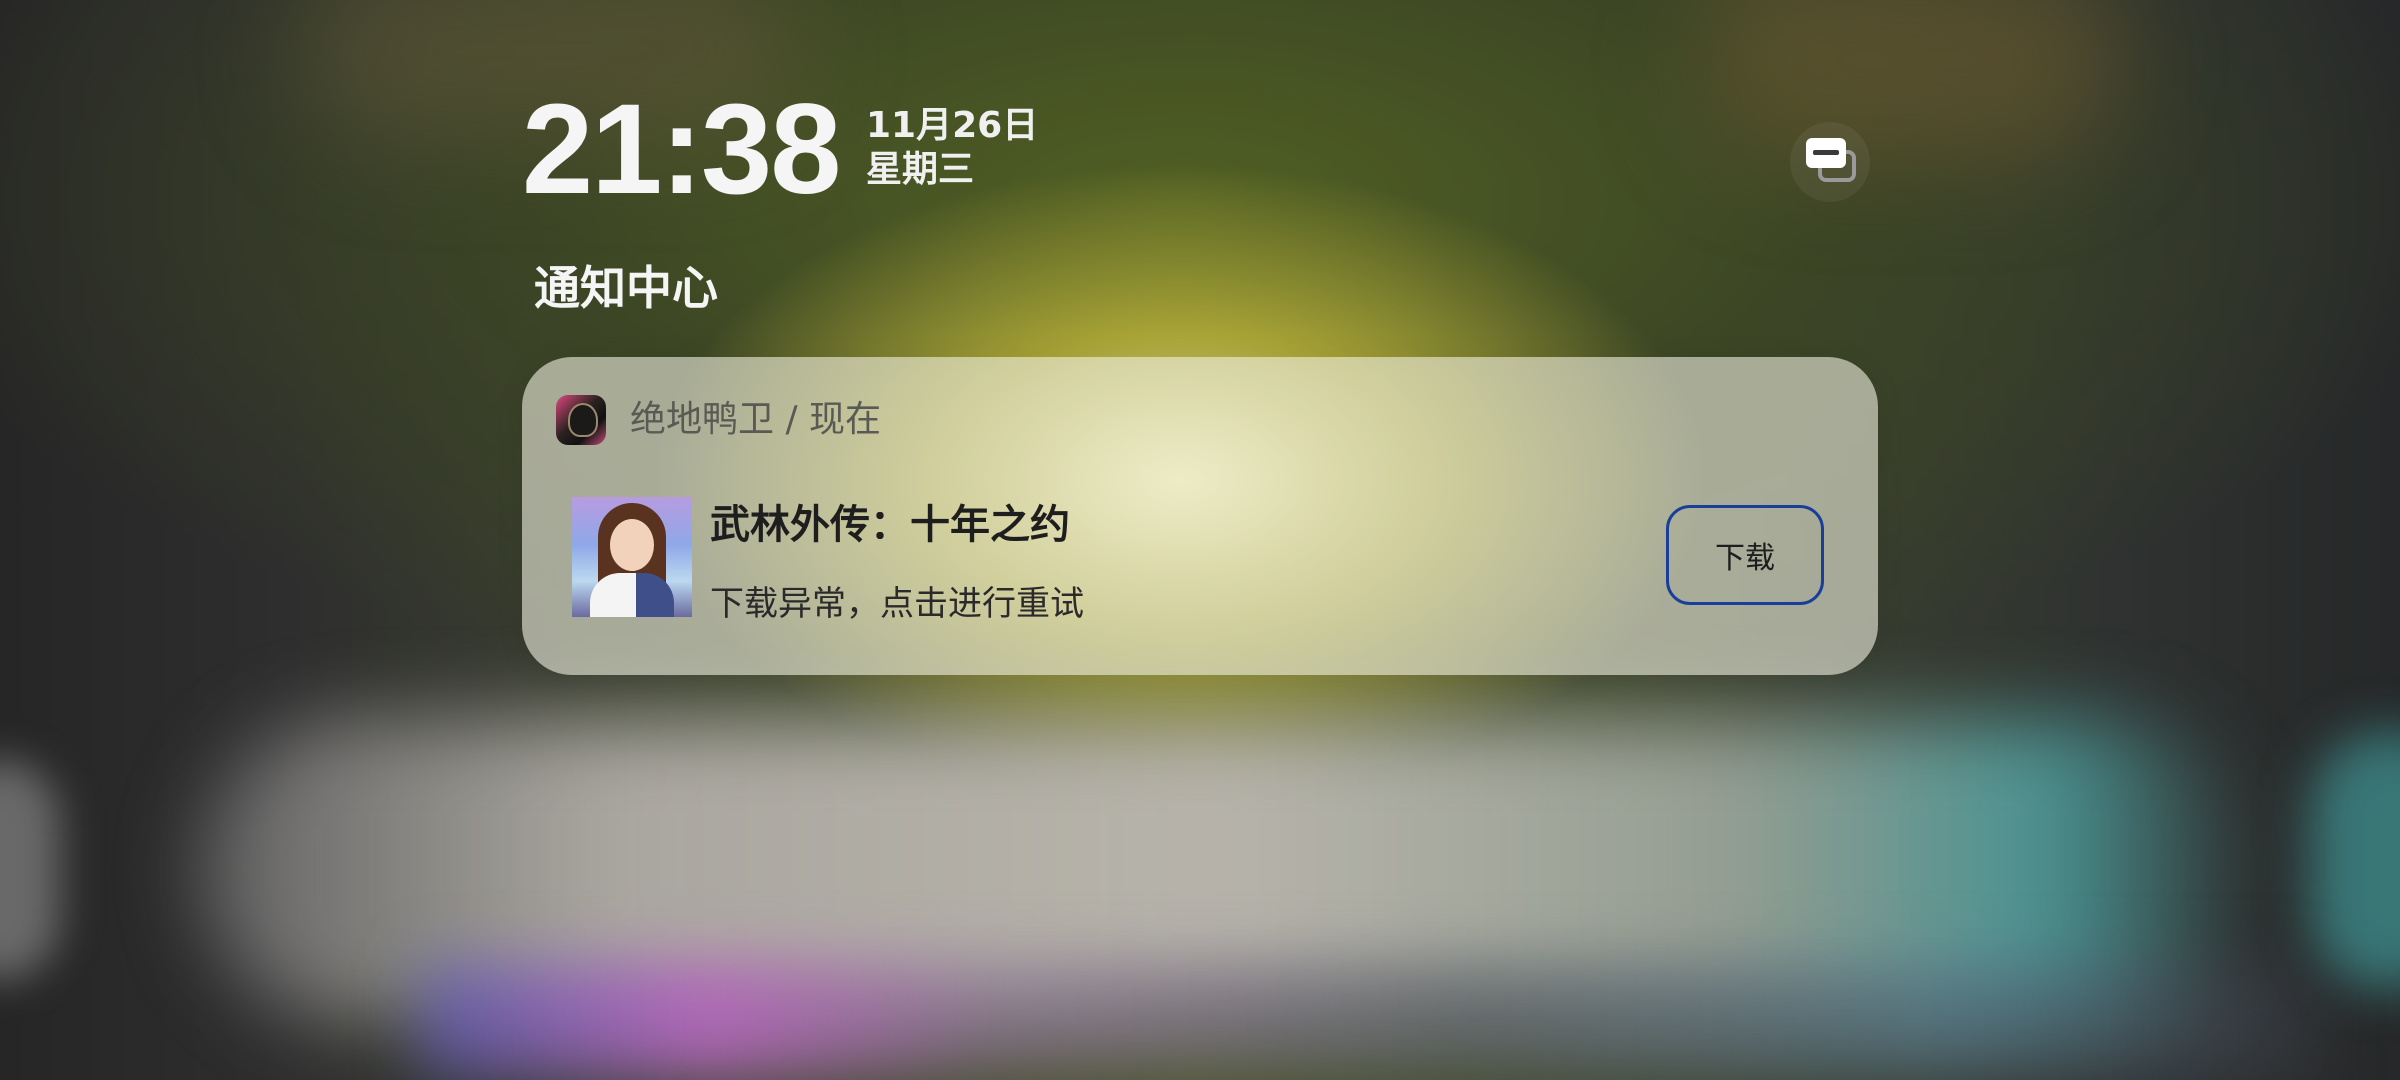  I want to click on date-text: 11月26日, so click(952, 125).